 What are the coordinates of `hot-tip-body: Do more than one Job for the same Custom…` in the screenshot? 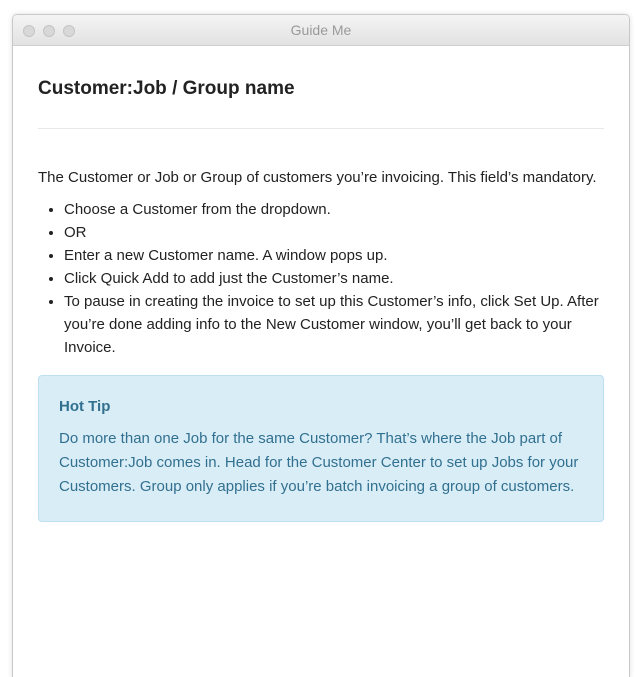 It's located at (319, 462).